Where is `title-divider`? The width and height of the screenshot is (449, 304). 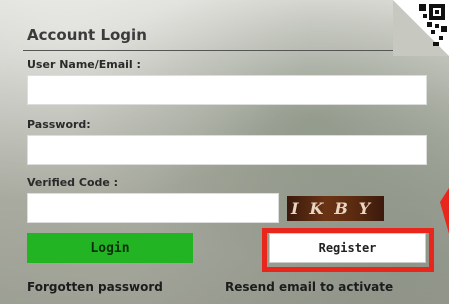
title-divider is located at coordinates (209, 50).